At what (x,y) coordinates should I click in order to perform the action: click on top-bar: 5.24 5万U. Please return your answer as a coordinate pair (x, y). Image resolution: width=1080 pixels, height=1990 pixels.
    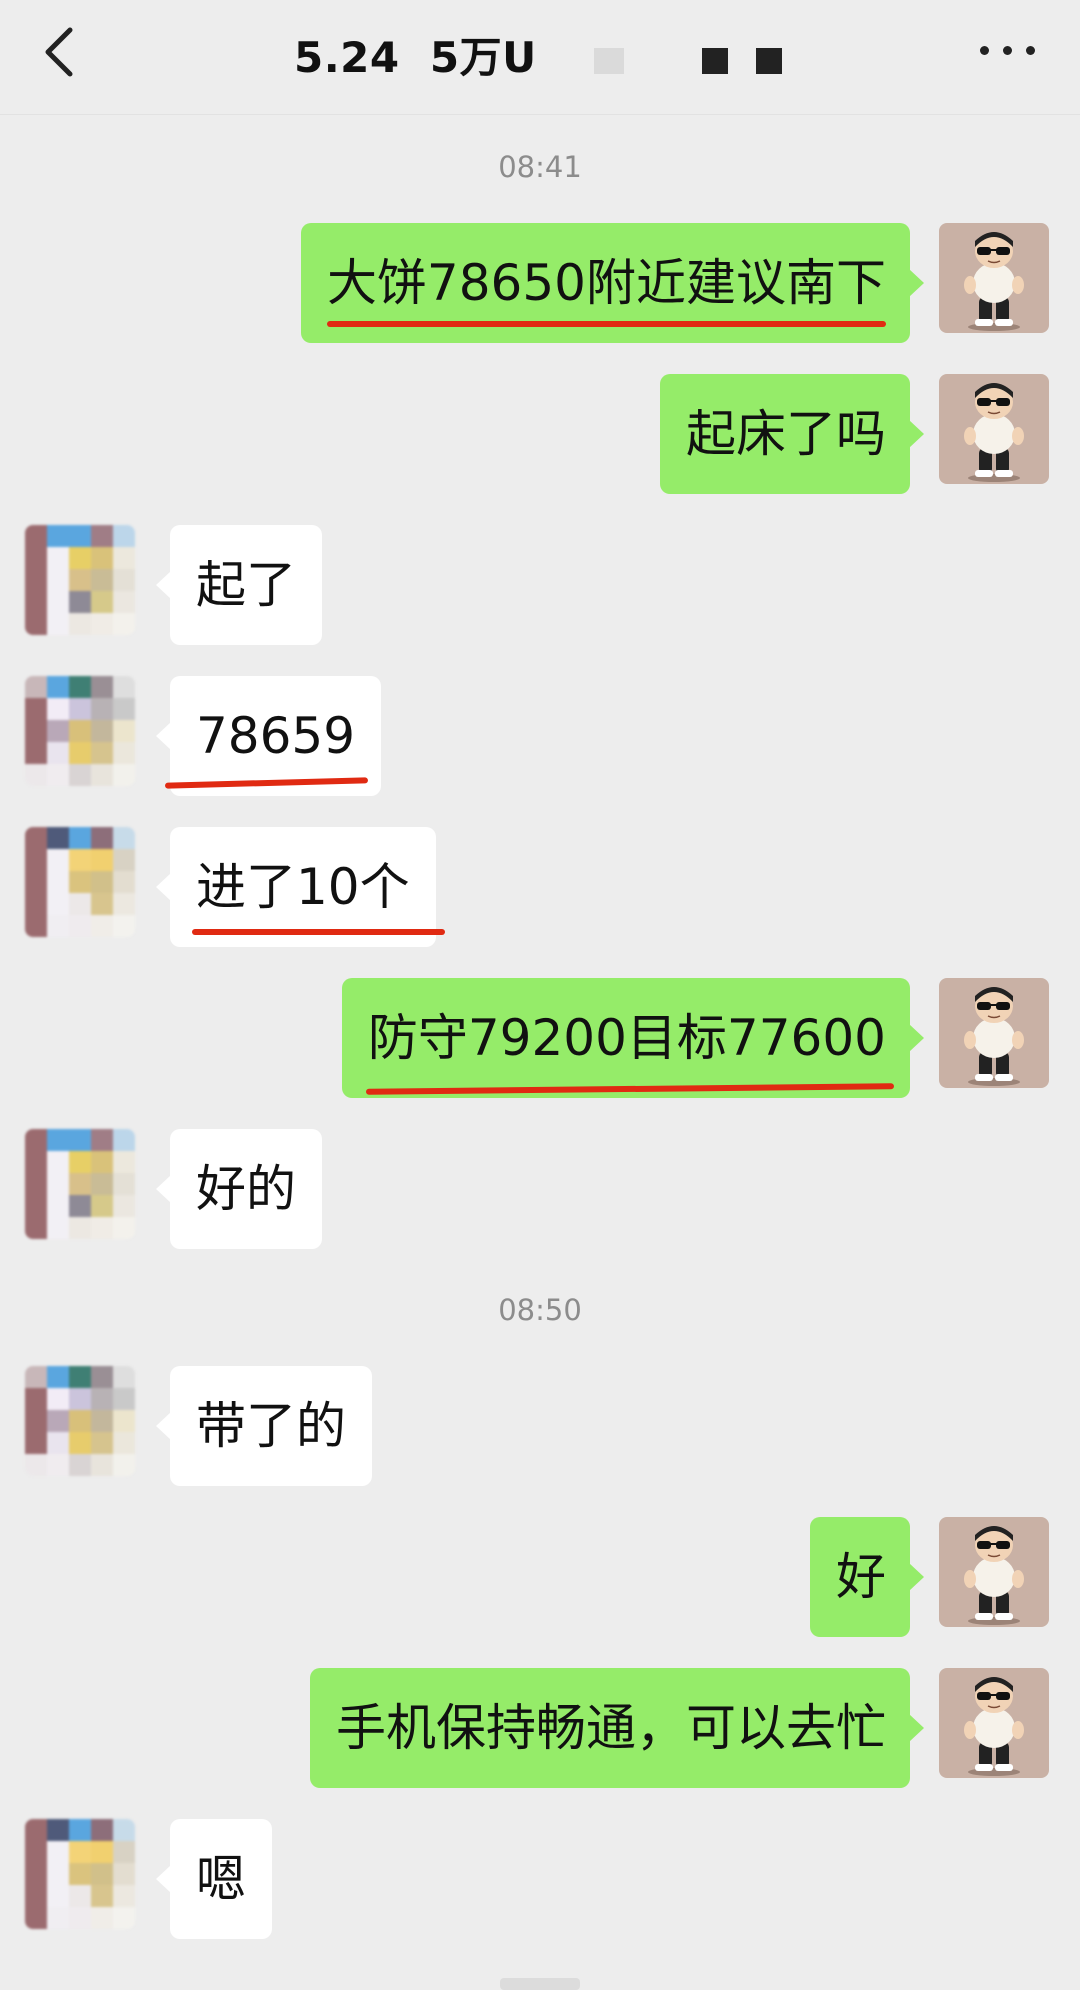
    Looking at the image, I should click on (540, 57).